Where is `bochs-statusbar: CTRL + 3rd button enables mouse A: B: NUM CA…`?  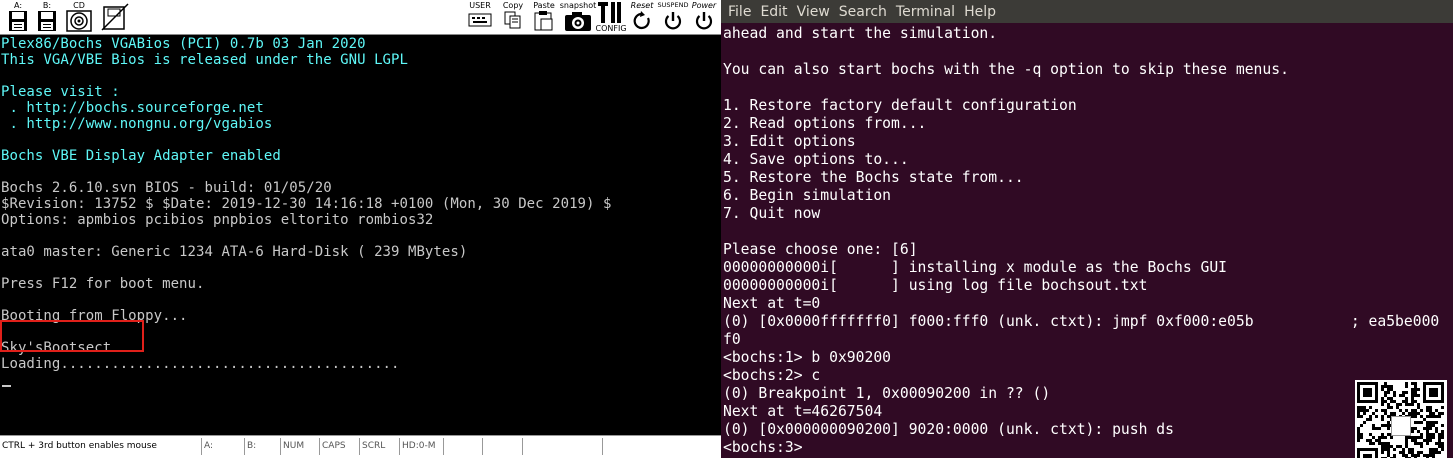 bochs-statusbar: CTRL + 3rd button enables mouse A: B: NUM CA… is located at coordinates (360, 446).